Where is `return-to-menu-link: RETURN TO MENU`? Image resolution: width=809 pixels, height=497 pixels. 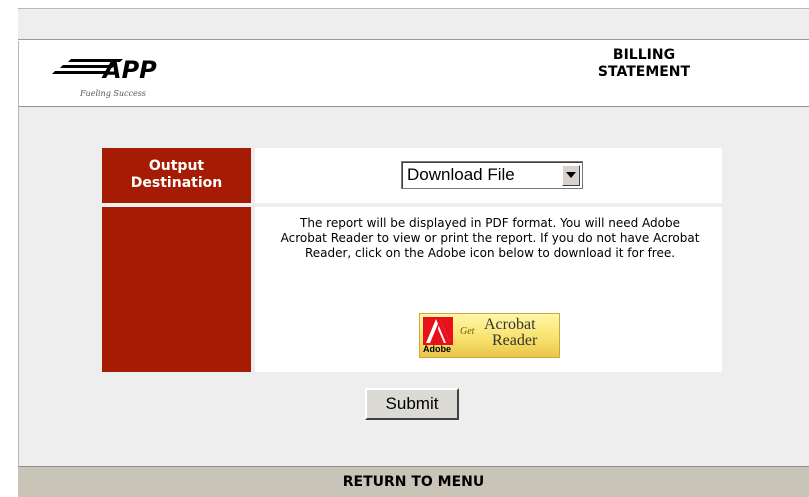 return-to-menu-link: RETURN TO MENU is located at coordinates (413, 482).